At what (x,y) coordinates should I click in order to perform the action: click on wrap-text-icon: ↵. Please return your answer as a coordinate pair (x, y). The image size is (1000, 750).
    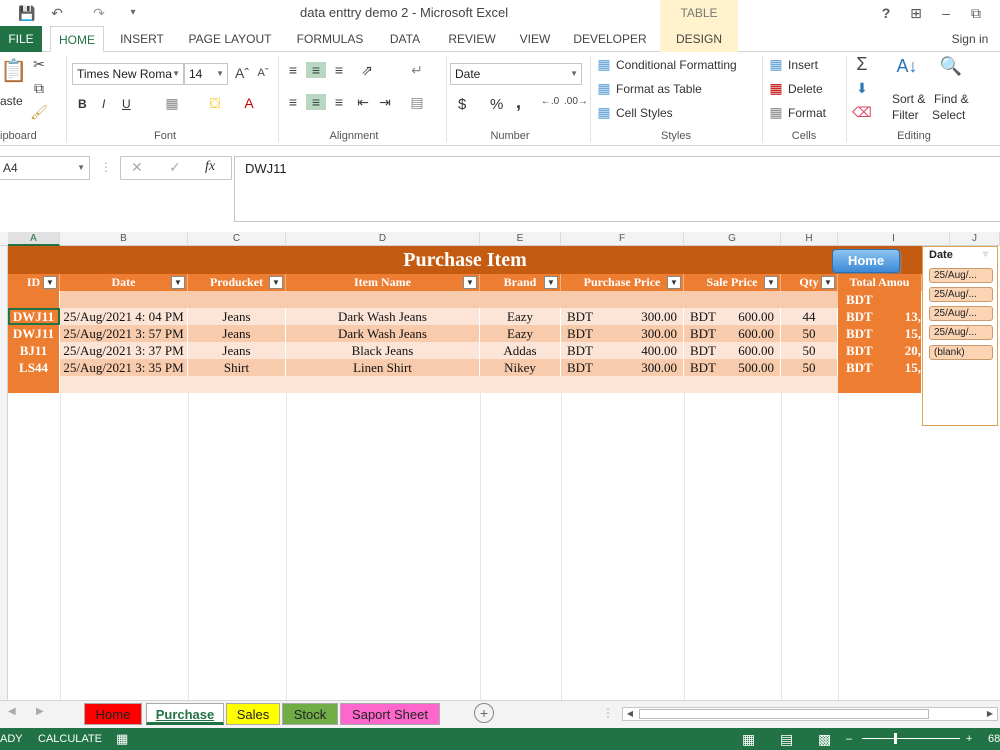
    Looking at the image, I should click on (417, 70).